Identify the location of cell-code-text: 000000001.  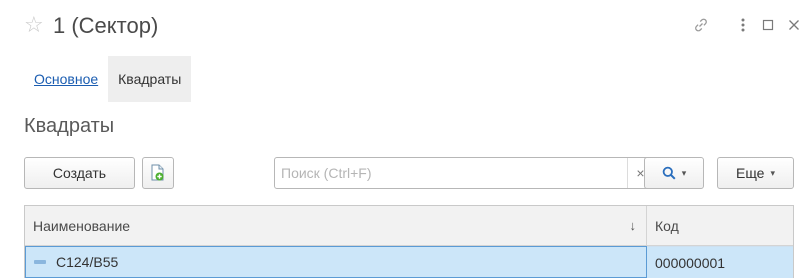
(690, 262).